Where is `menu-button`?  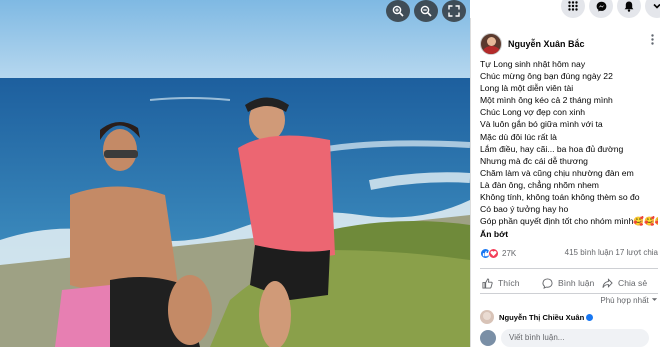
menu-button is located at coordinates (573, 9).